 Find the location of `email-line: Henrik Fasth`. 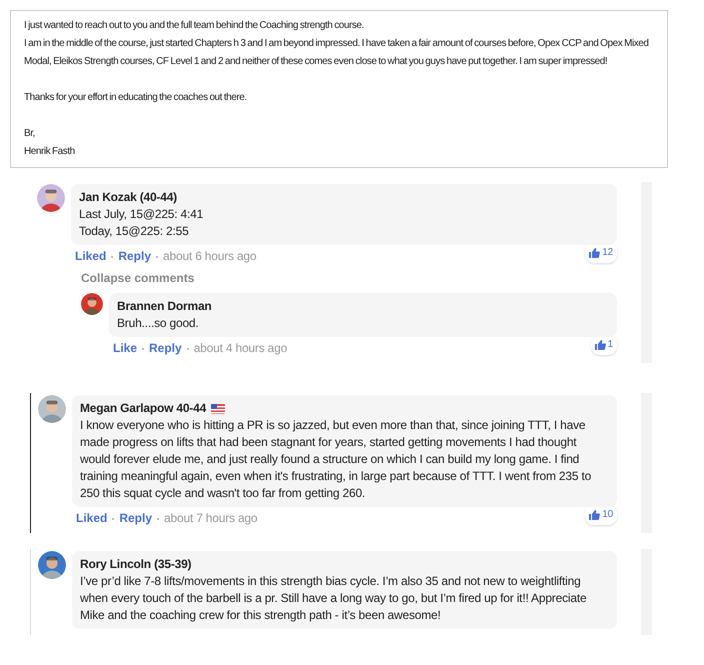

email-line: Henrik Fasth is located at coordinates (50, 152).